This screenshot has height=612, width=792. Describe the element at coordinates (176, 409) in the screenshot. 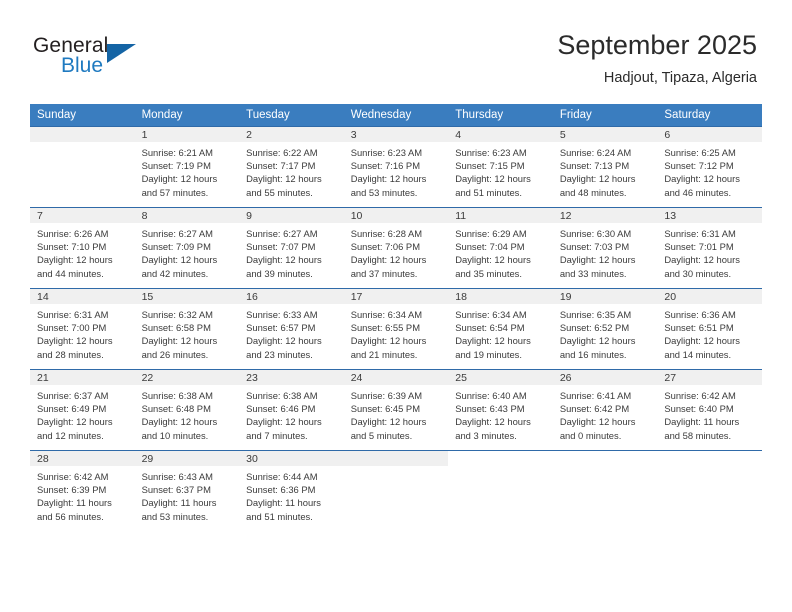

I see `sunset-text: Sunset: 6:48 PM` at that location.